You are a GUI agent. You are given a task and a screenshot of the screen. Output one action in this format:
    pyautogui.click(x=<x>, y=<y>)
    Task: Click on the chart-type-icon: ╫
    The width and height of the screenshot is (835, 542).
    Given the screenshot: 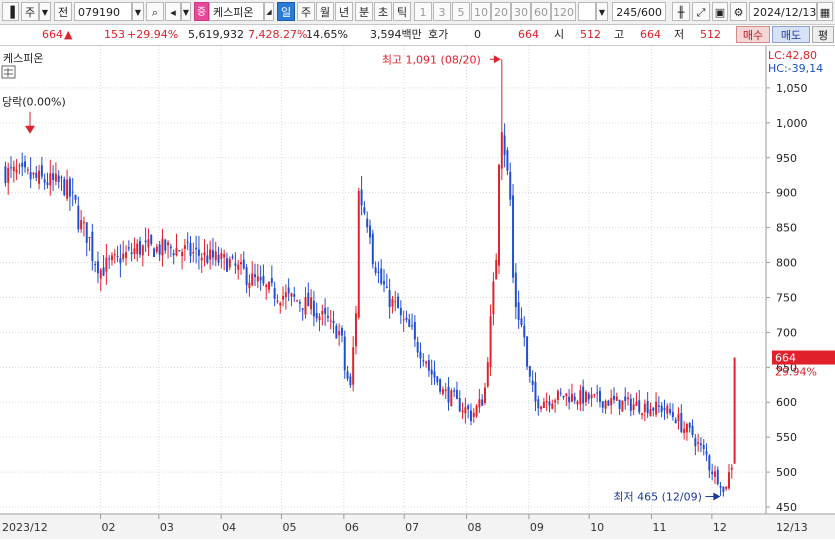 What is the action you would take?
    pyautogui.click(x=681, y=11)
    